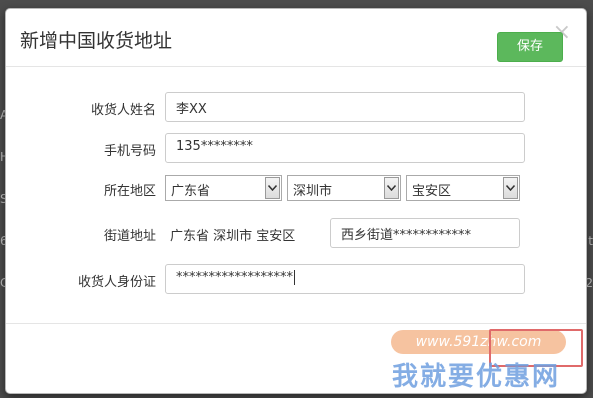 Image resolution: width=593 pixels, height=398 pixels. Describe the element at coordinates (590, 241) in the screenshot. I see `backdrop-fragment: t` at that location.